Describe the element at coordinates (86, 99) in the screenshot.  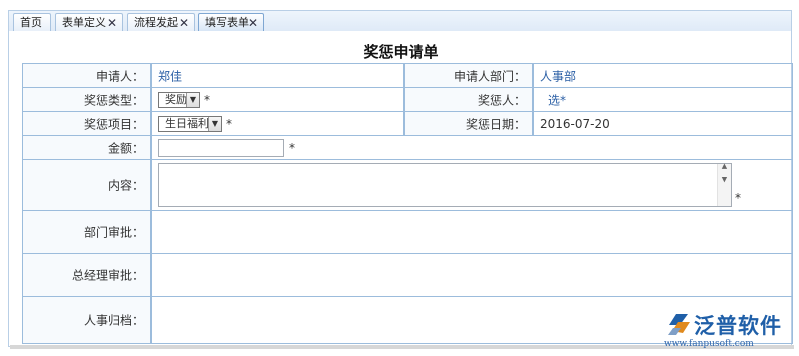
I see `reward-type-label: 奖惩类型：` at that location.